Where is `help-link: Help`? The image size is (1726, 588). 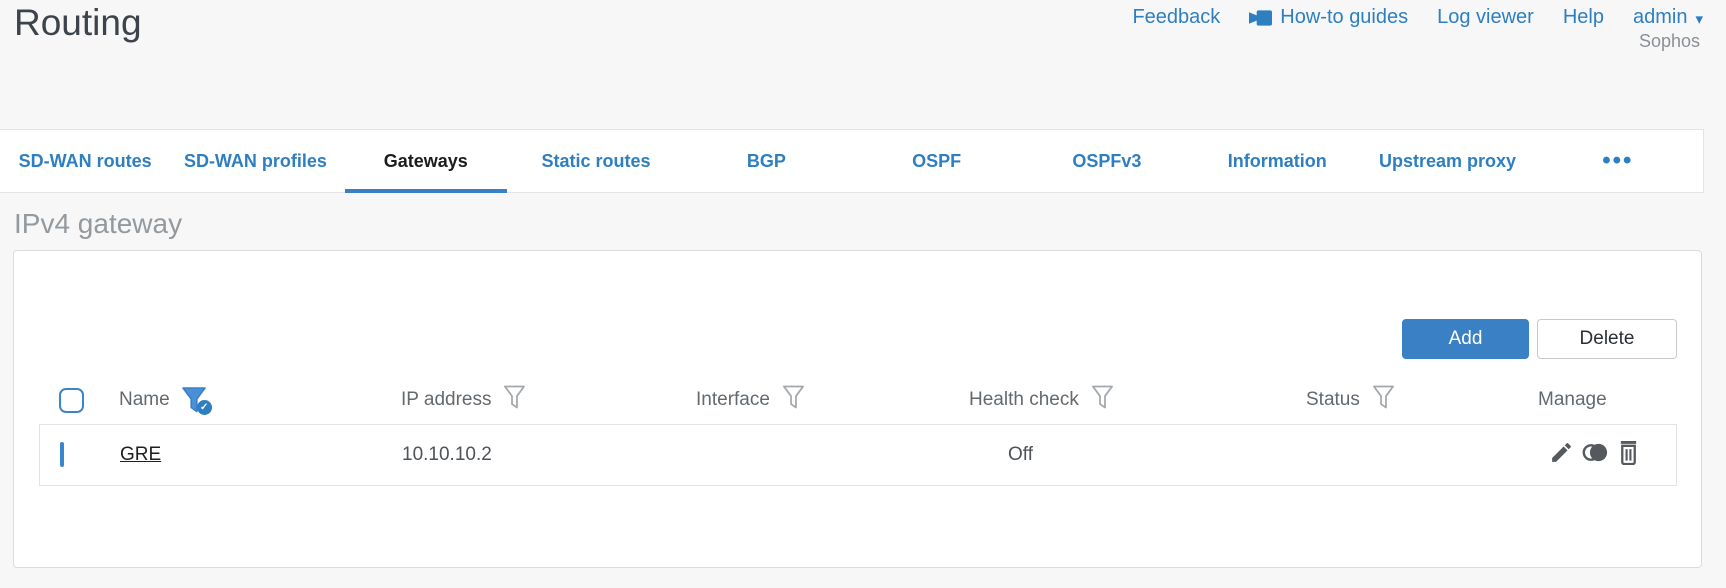 help-link: Help is located at coordinates (1583, 17).